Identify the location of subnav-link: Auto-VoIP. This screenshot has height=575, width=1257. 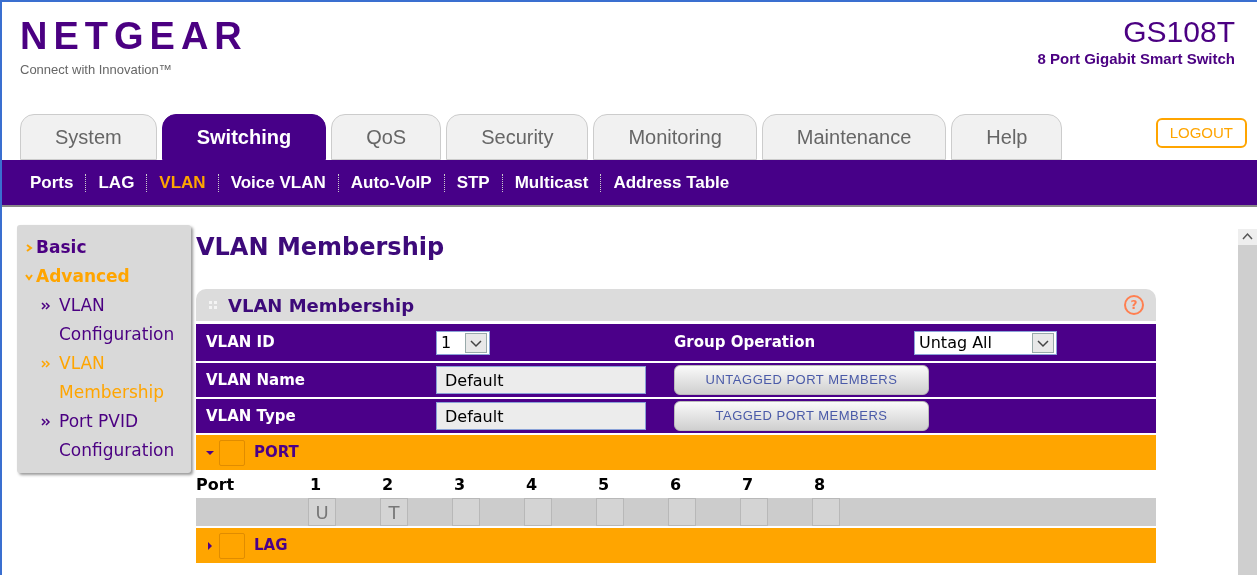
(391, 182).